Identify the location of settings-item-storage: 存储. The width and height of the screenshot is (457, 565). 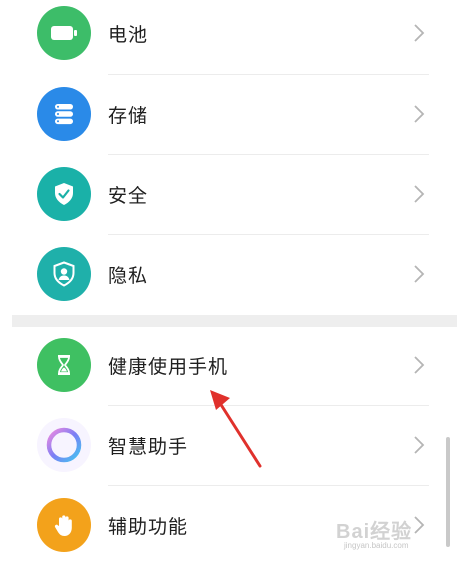
(228, 115).